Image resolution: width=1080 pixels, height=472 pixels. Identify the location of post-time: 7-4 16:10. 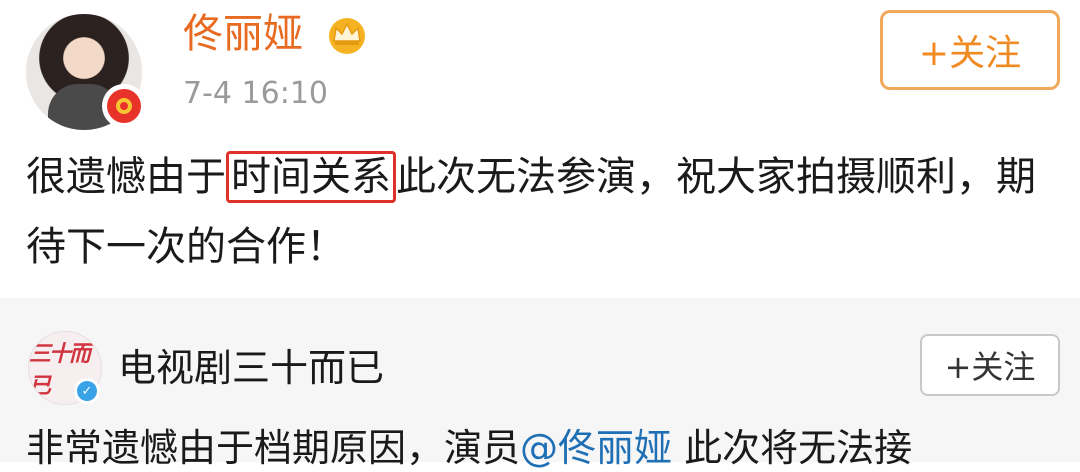
(255, 93).